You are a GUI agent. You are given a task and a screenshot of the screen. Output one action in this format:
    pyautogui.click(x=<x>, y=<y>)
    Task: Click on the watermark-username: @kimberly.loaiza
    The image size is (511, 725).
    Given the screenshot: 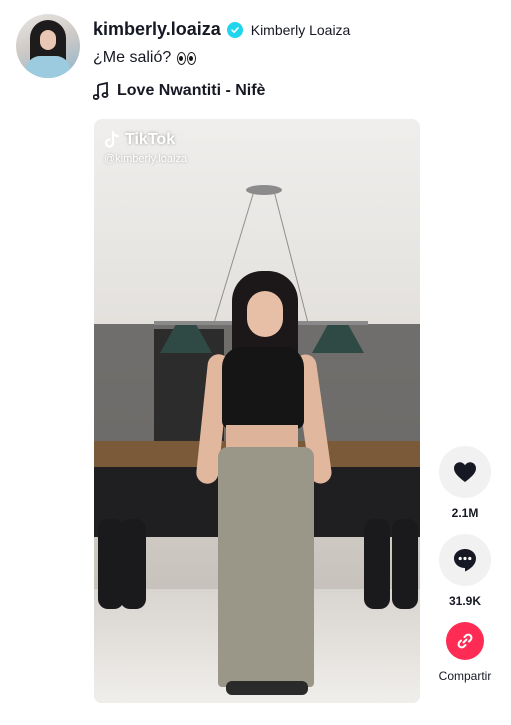 What is the action you would take?
    pyautogui.click(x=146, y=159)
    